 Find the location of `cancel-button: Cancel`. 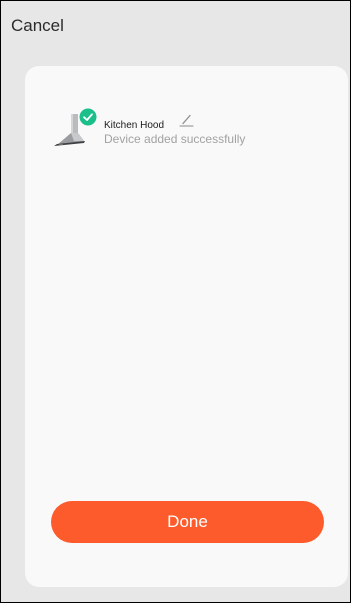

cancel-button: Cancel is located at coordinates (37, 26).